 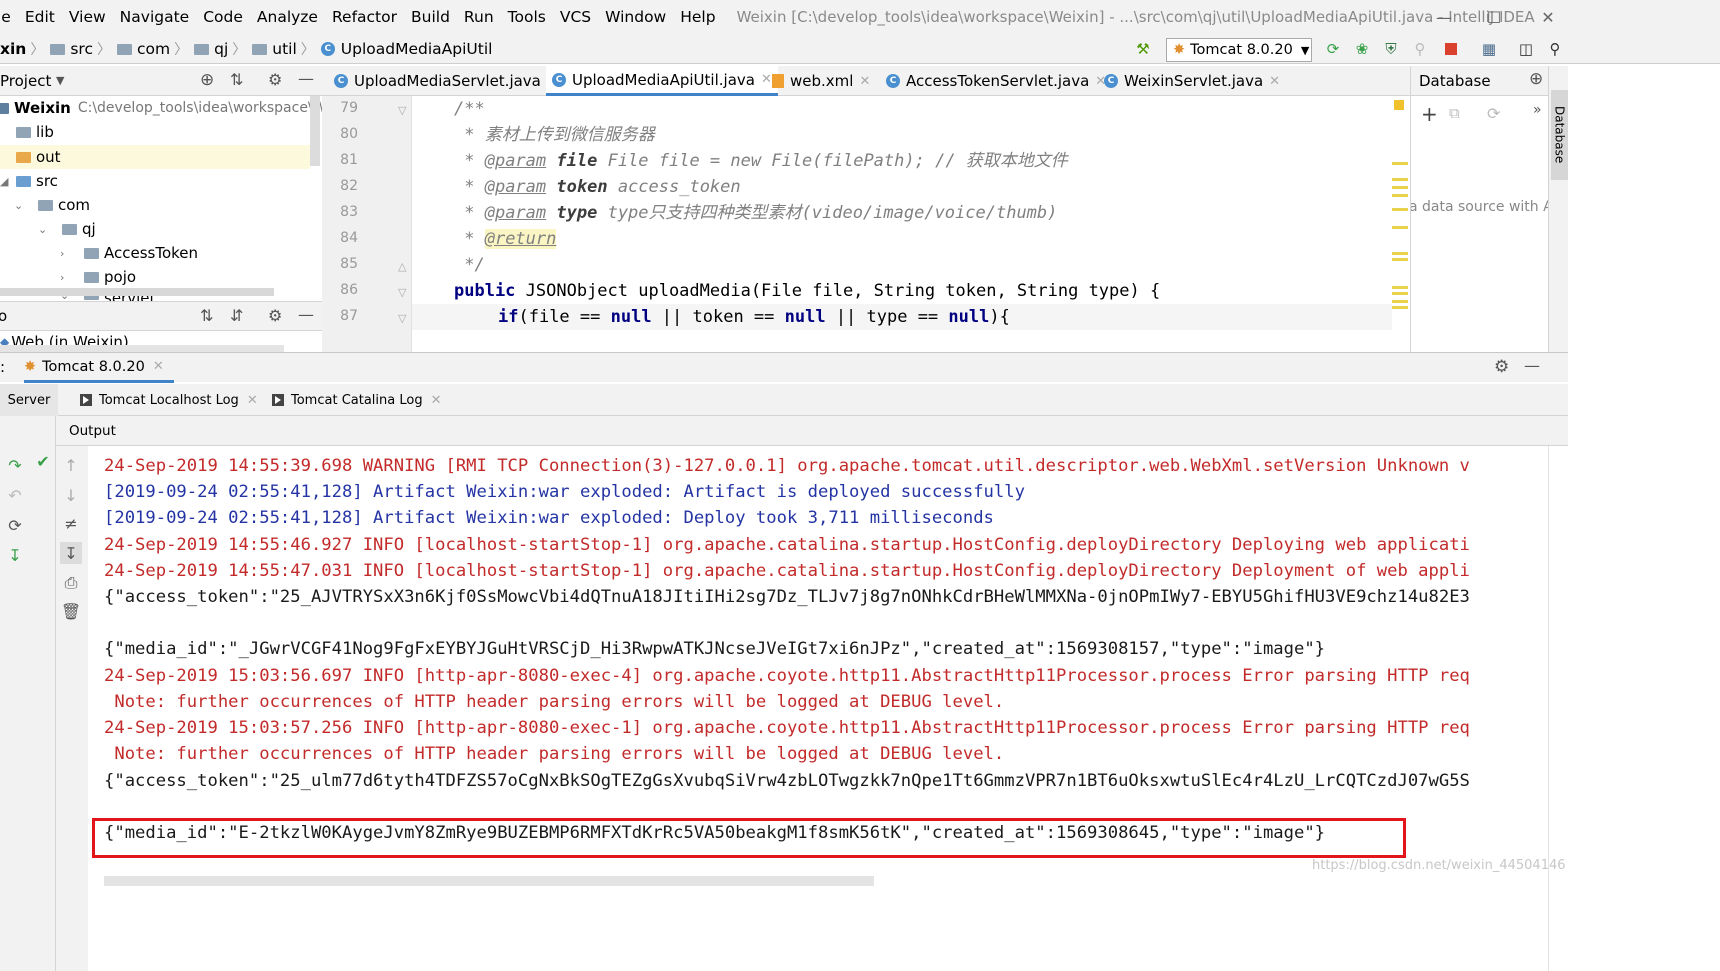 I want to click on menu-edit: Edit, so click(x=40, y=17).